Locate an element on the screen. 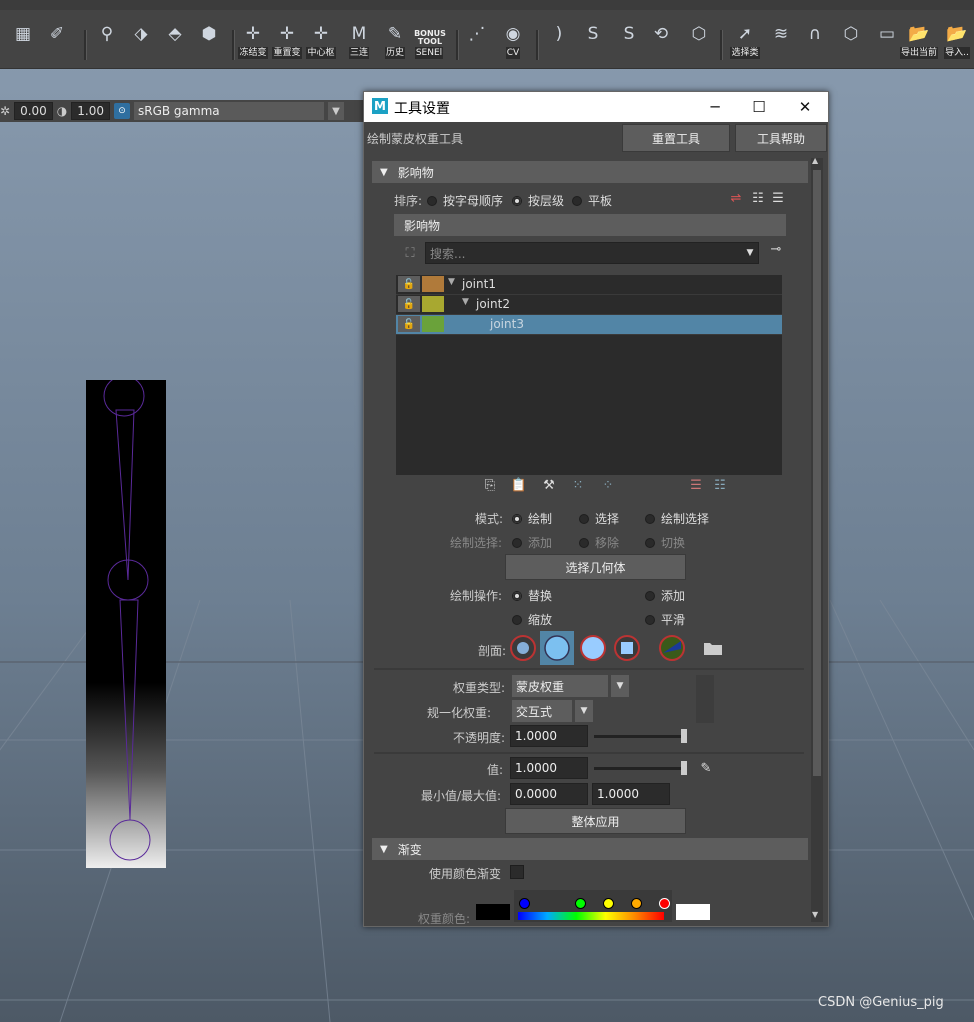 The height and width of the screenshot is (1022, 974). shelf-button-import: 📂 导入.. is located at coordinates (957, 43).